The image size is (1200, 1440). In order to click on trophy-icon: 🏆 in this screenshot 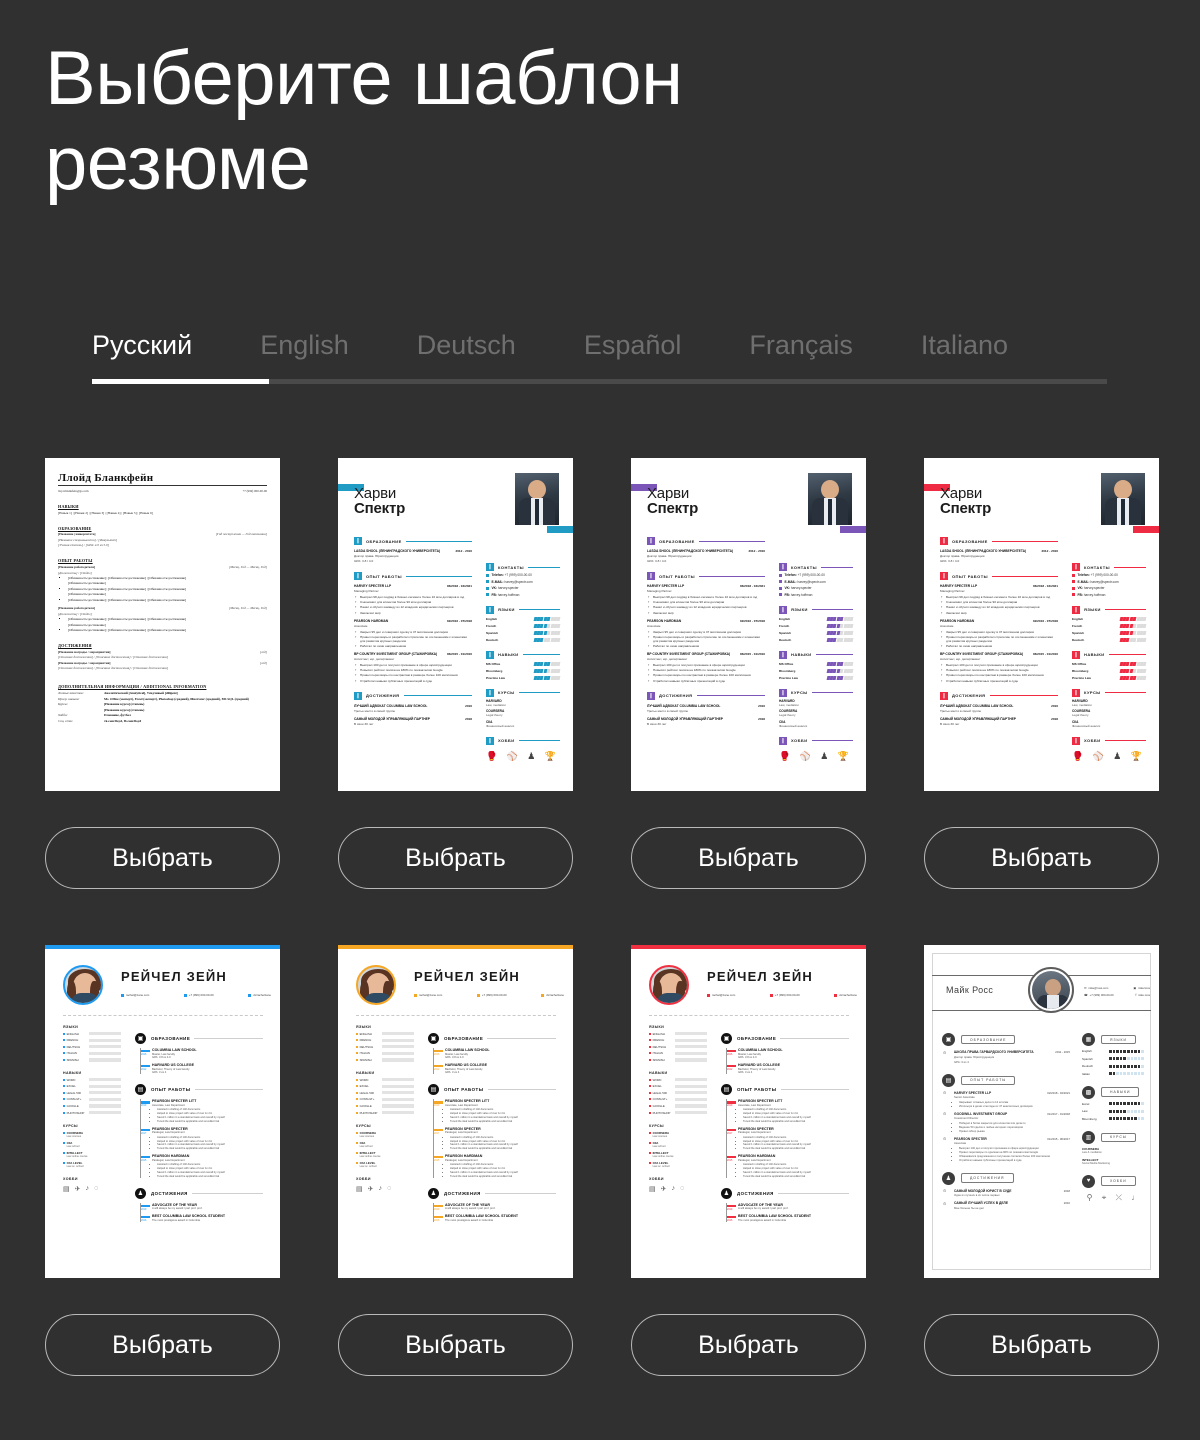, I will do `click(550, 755)`.